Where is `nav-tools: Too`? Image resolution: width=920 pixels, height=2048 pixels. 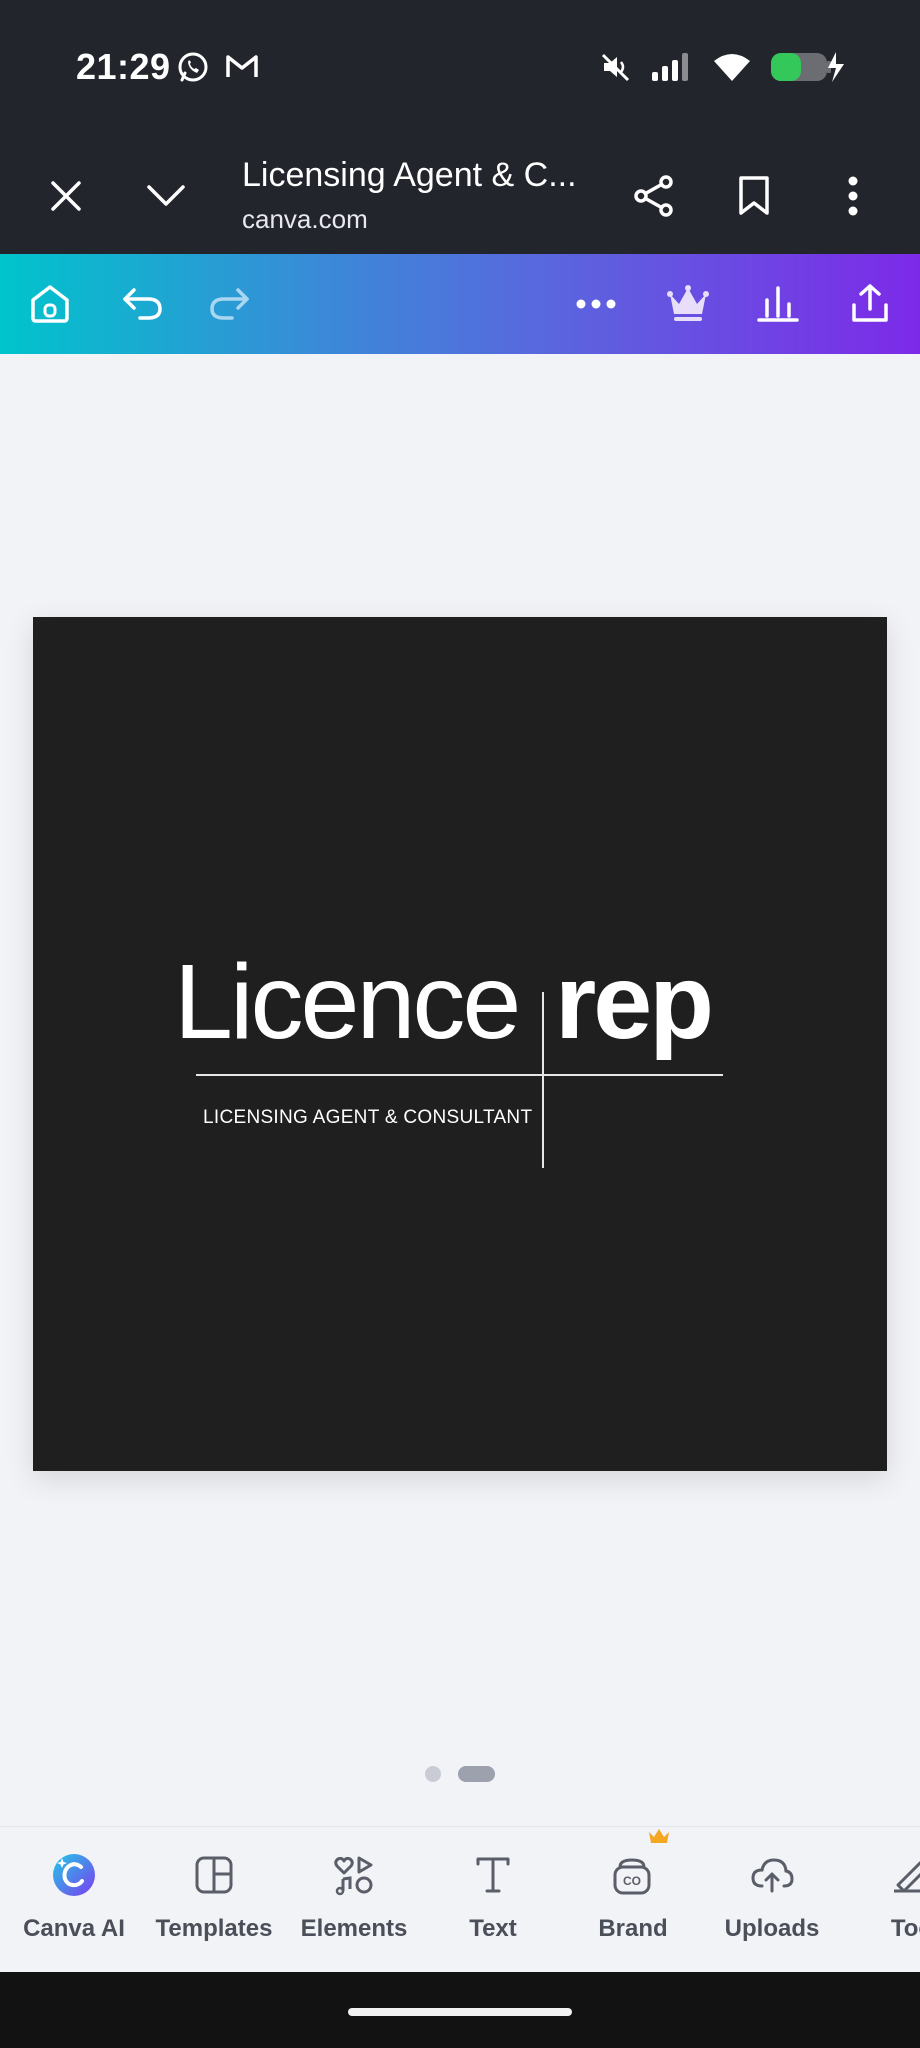 nav-tools: Too is located at coordinates (881, 1905).